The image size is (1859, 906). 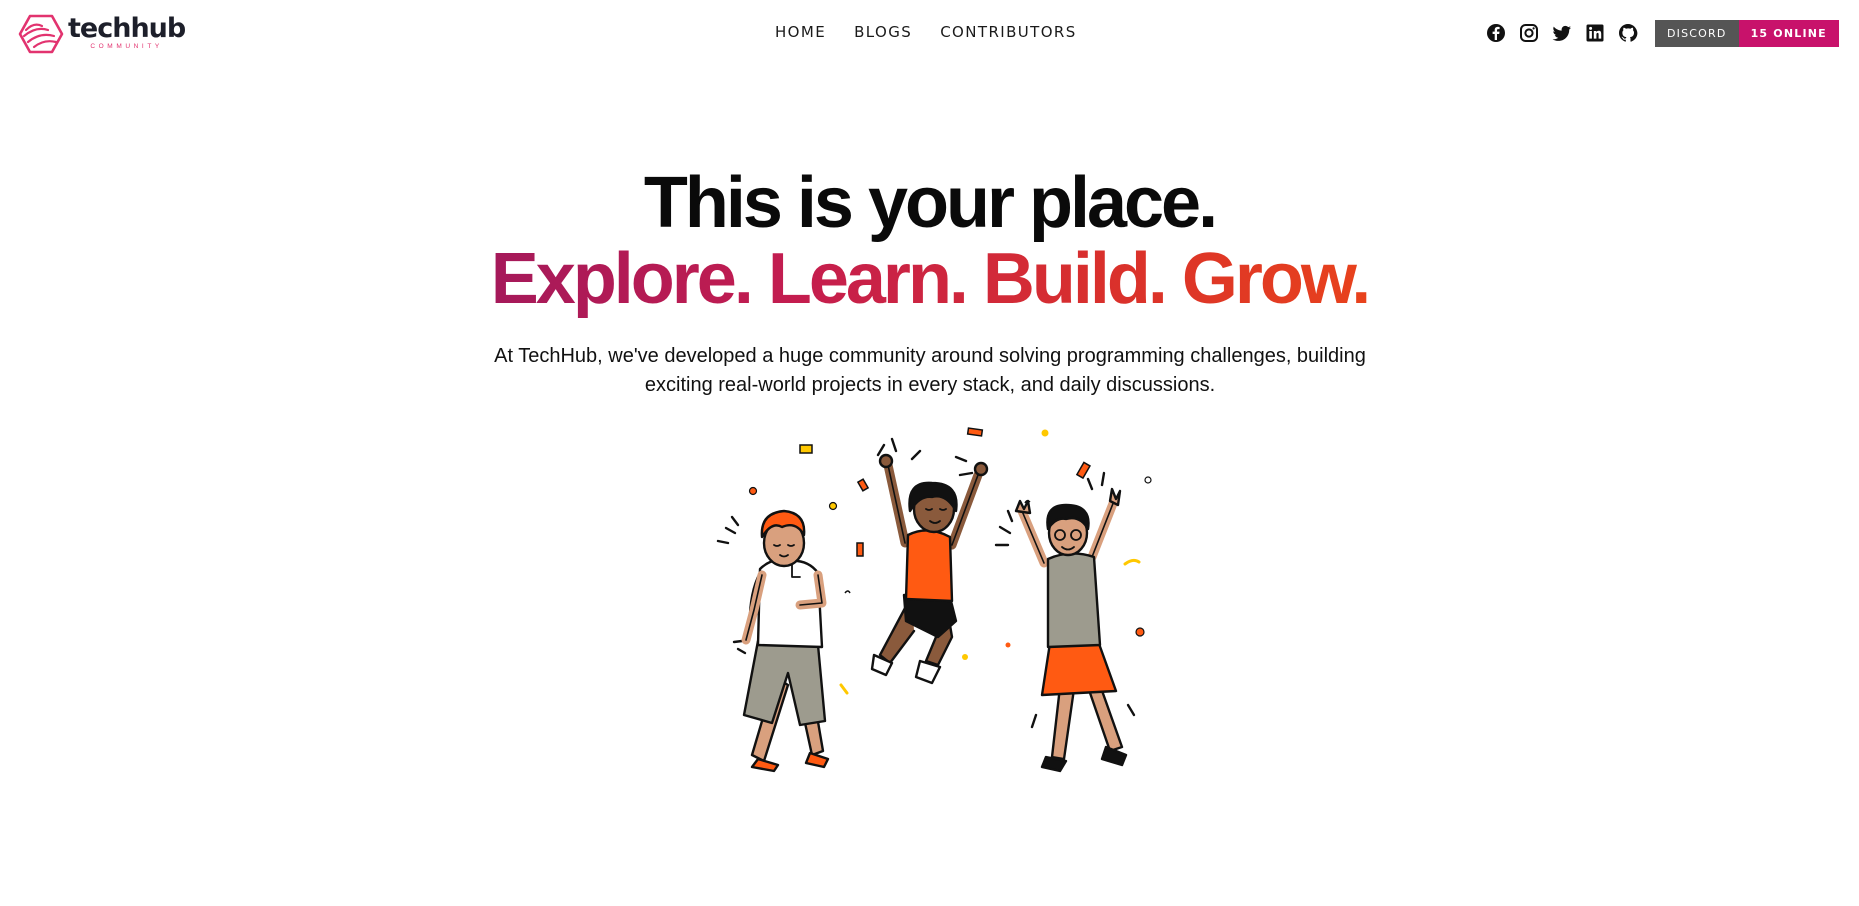 I want to click on nav-item-blogs: BLOGS, so click(x=883, y=32).